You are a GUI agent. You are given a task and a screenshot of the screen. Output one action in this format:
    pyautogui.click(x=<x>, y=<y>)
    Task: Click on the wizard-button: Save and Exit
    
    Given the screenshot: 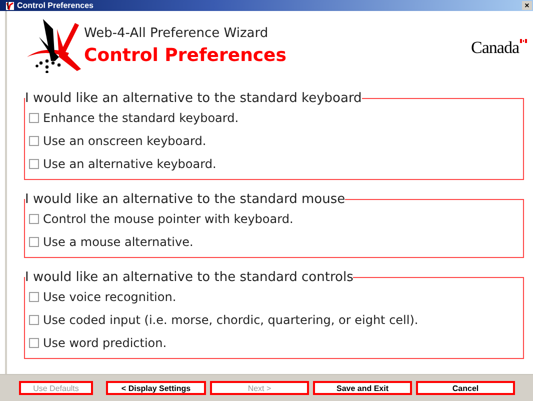 What is the action you would take?
    pyautogui.click(x=362, y=388)
    